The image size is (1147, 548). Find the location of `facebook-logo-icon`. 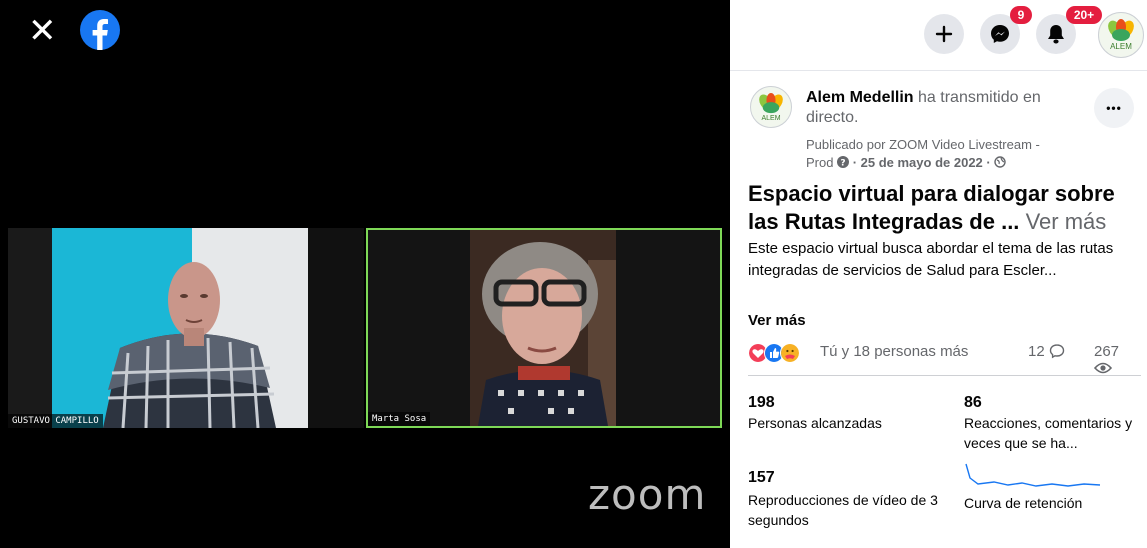

facebook-logo-icon is located at coordinates (100, 30).